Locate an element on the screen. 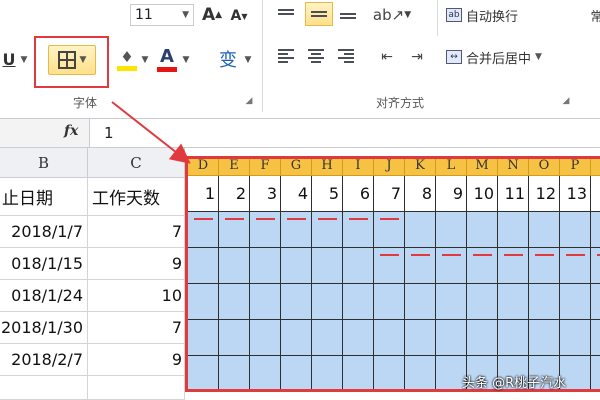 This screenshot has height=400, width=600. column-header-b: B is located at coordinates (44, 163).